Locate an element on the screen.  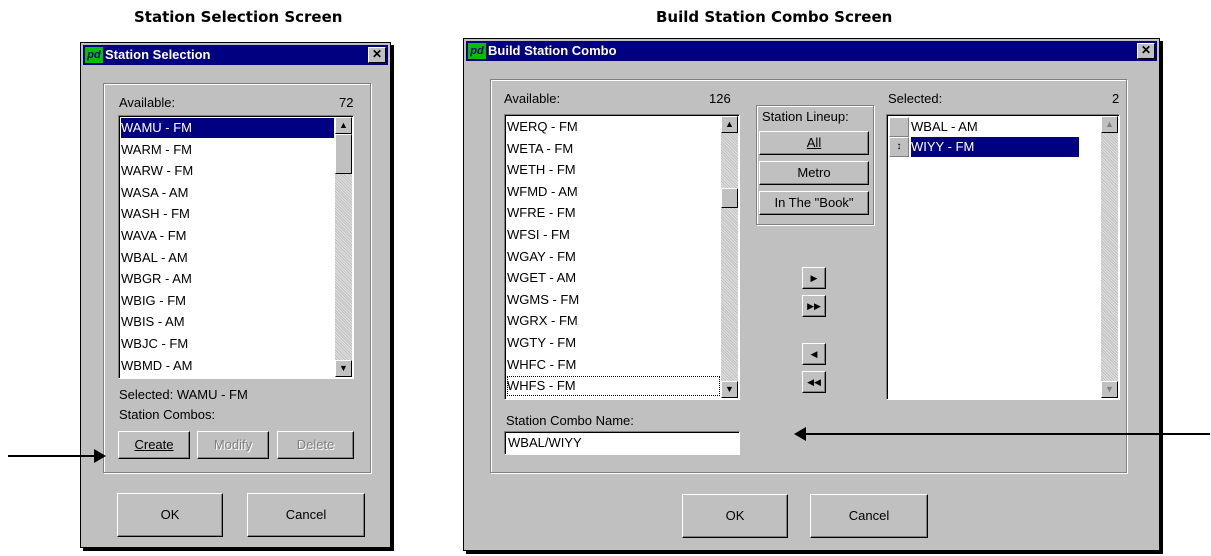
drag-handle-icon is located at coordinates (899, 127).